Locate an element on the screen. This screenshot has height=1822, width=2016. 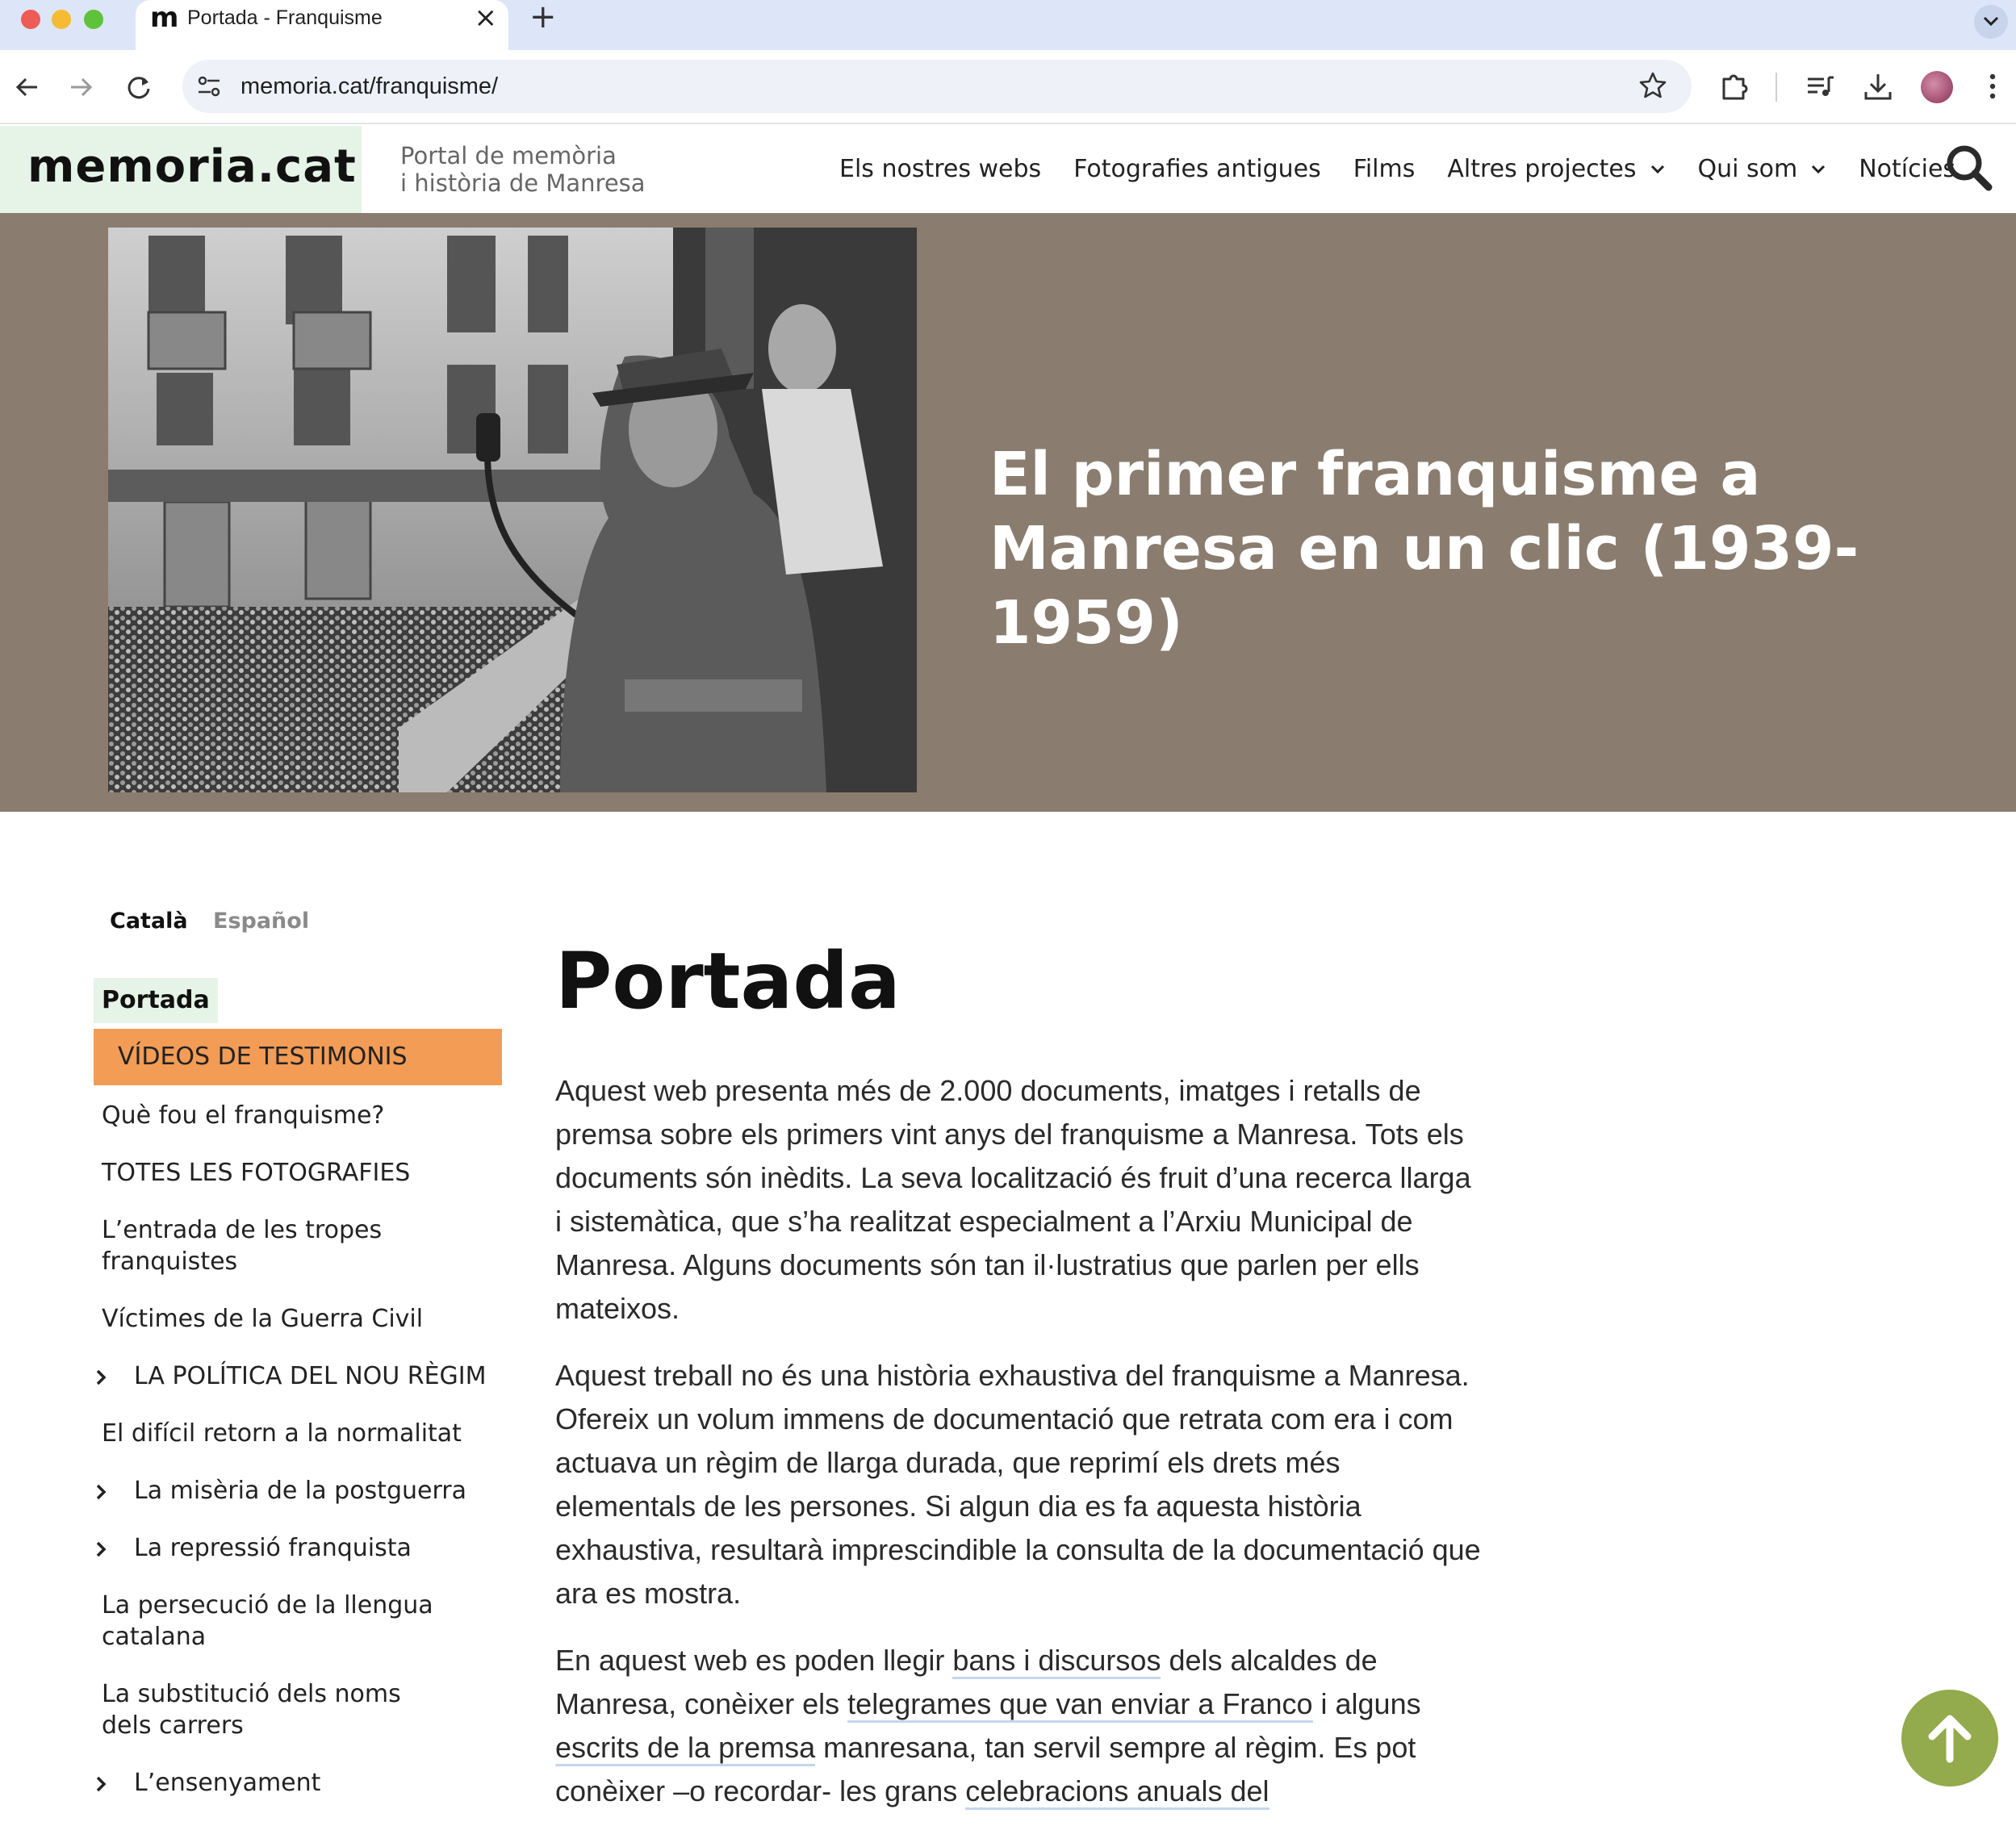
search-icon is located at coordinates (1969, 168).